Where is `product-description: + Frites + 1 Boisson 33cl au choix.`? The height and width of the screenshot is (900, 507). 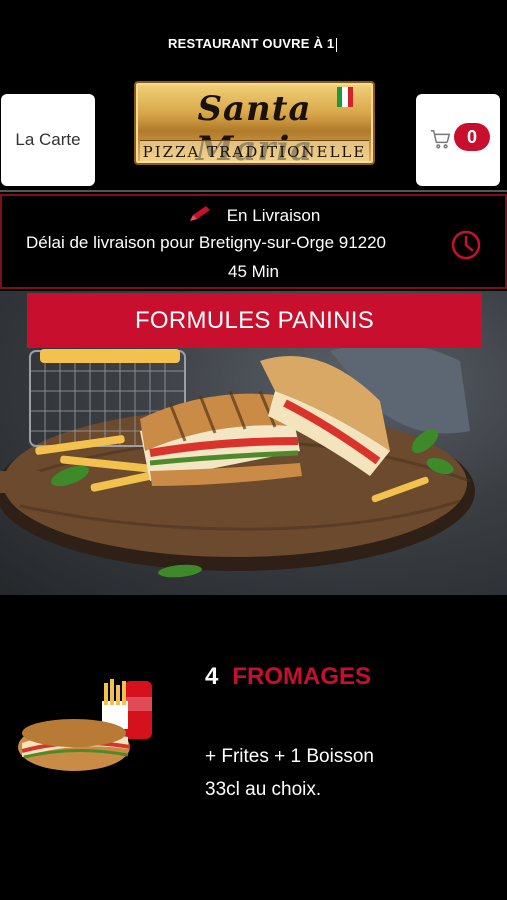 product-description: + Frites + 1 Boisson 33cl au choix. is located at coordinates (289, 773).